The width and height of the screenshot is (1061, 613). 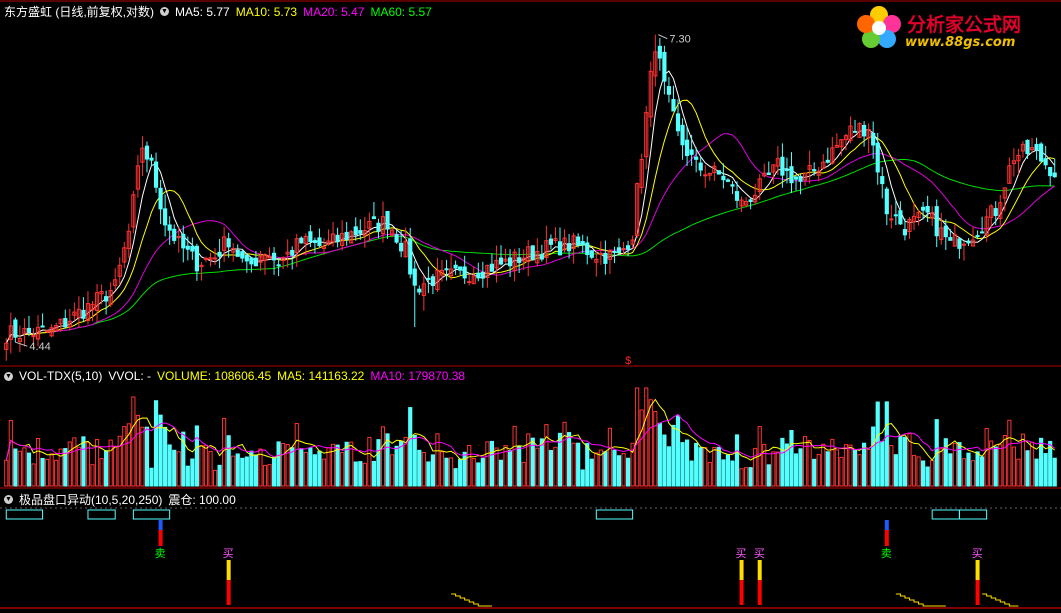 I want to click on volume-pane-title: VOL-TDX(5,10), so click(x=60, y=376).